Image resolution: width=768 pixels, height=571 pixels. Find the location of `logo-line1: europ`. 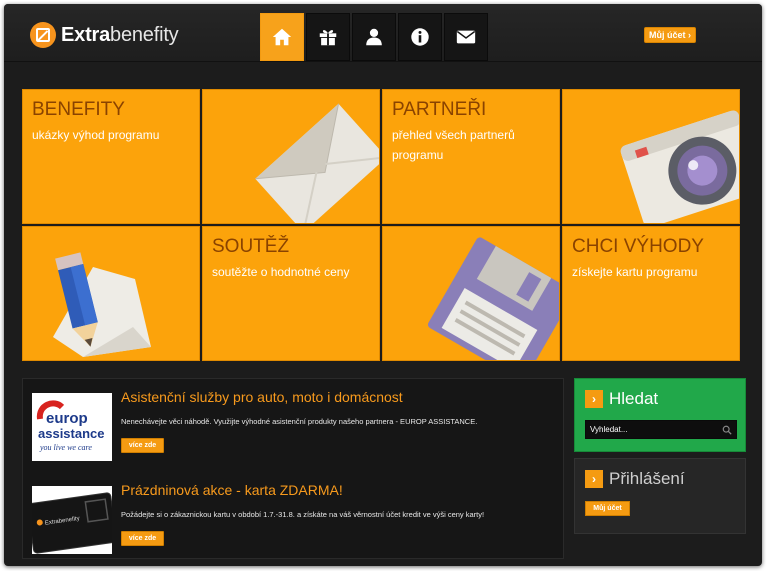

logo-line1: europ is located at coordinates (67, 418).